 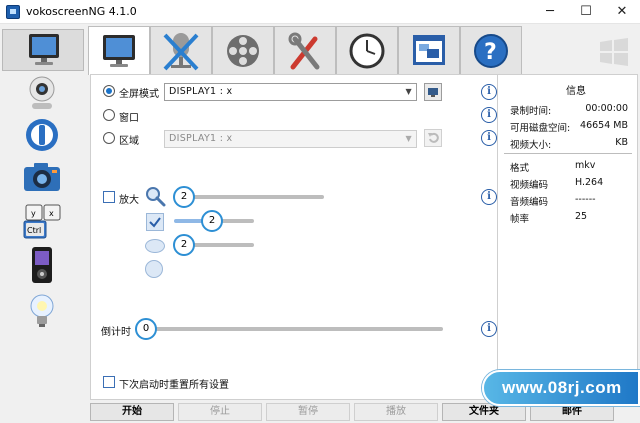 I want to click on sidebar-item-player, so click(x=42, y=266).